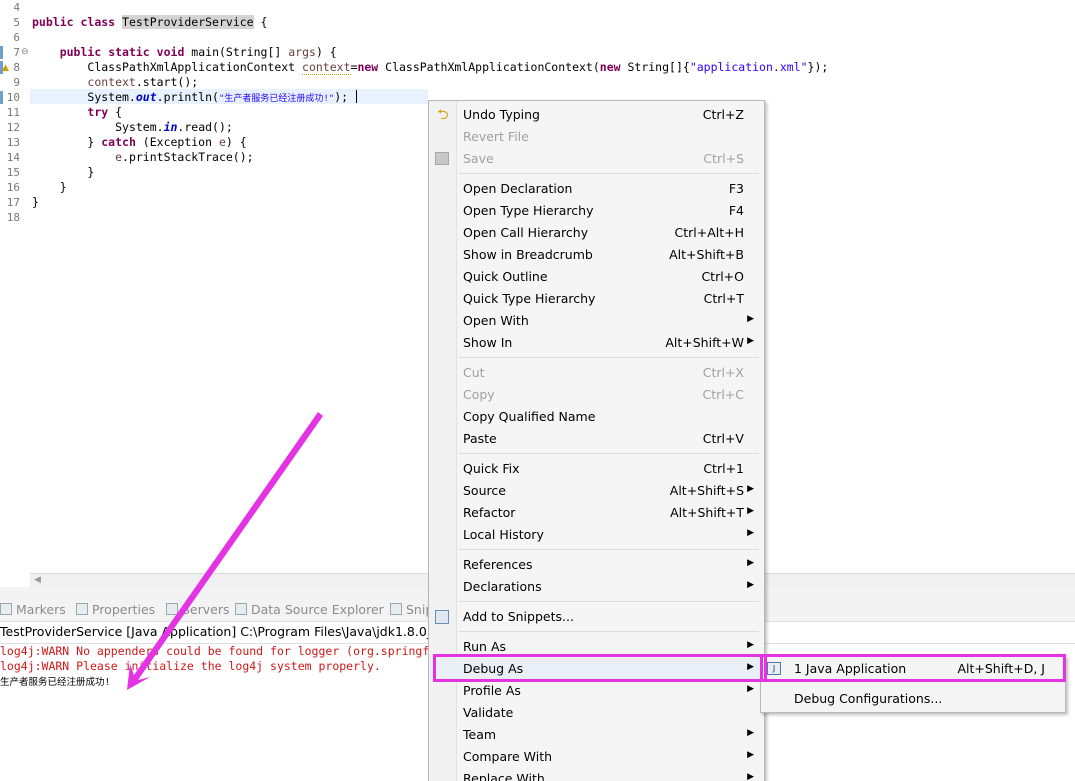 This screenshot has height=781, width=1075. Describe the element at coordinates (596, 757) in the screenshot. I see `menu-item-compare-with: Compare With ▶` at that location.